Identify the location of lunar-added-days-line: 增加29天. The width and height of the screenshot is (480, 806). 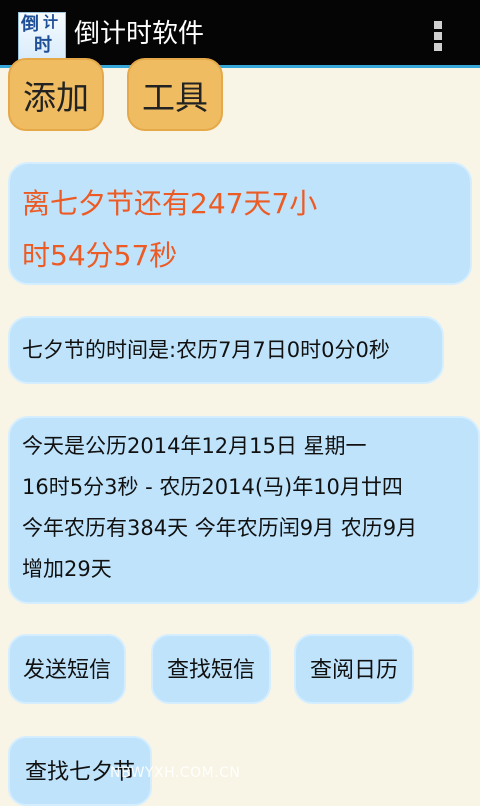
(67, 569).